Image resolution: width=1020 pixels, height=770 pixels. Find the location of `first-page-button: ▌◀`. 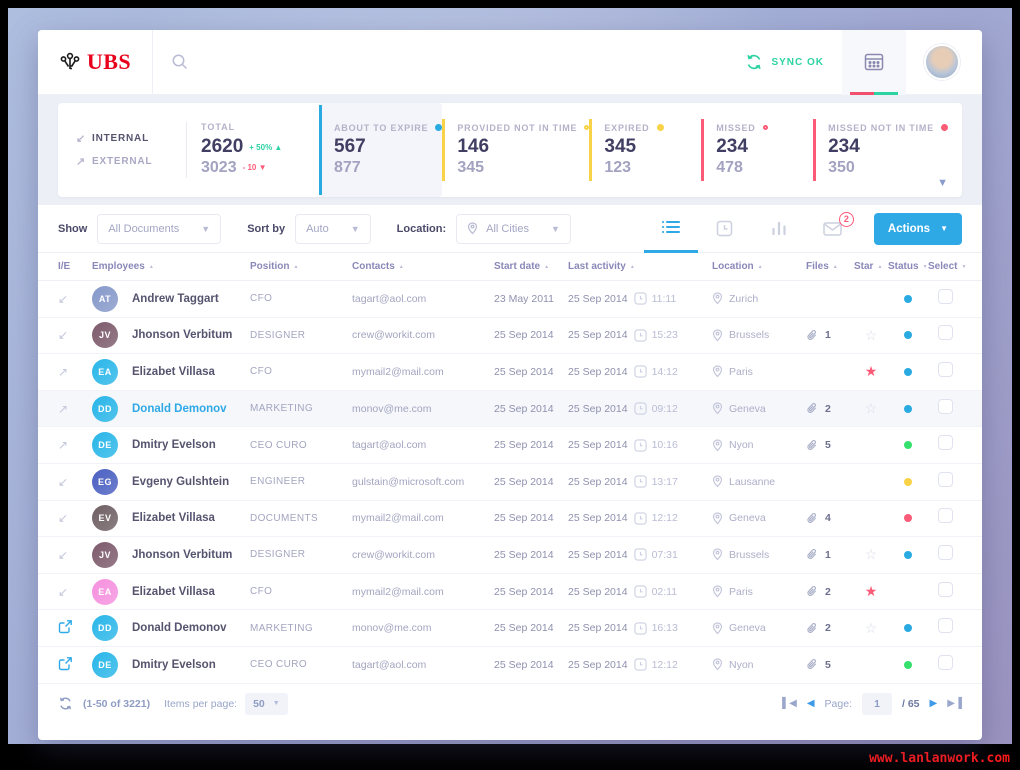

first-page-button: ▌◀ is located at coordinates (789, 703).